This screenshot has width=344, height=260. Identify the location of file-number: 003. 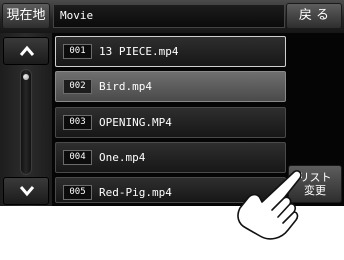
(77, 122).